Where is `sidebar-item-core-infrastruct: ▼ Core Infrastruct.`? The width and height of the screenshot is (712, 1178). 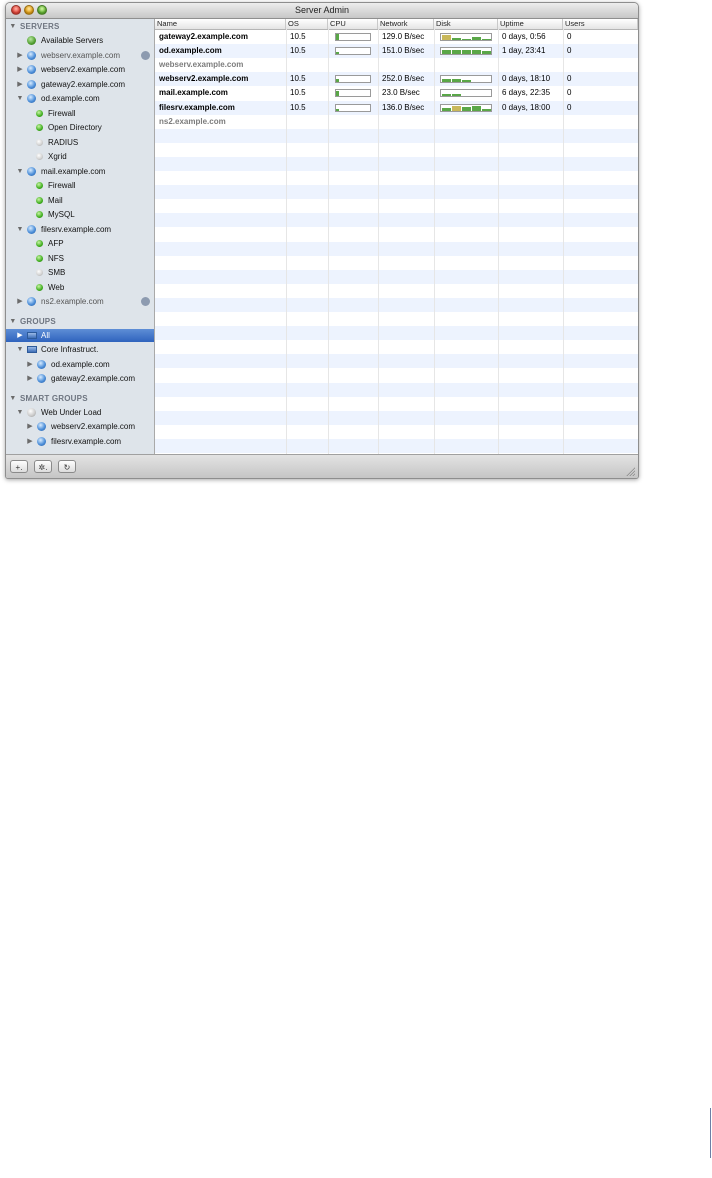 sidebar-item-core-infrastruct: ▼ Core Infrastruct. is located at coordinates (80, 349).